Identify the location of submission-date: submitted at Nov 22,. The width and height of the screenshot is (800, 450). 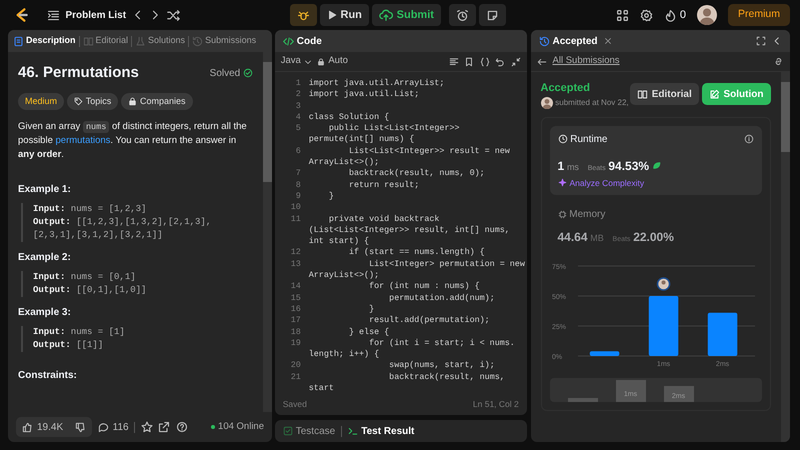
(592, 102).